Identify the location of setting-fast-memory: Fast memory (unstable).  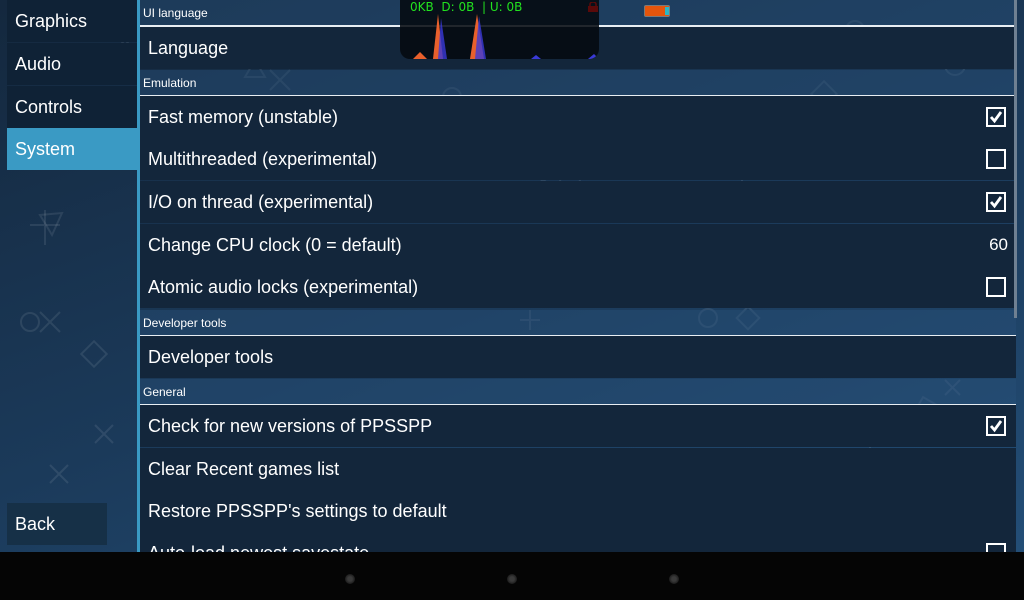
(578, 117).